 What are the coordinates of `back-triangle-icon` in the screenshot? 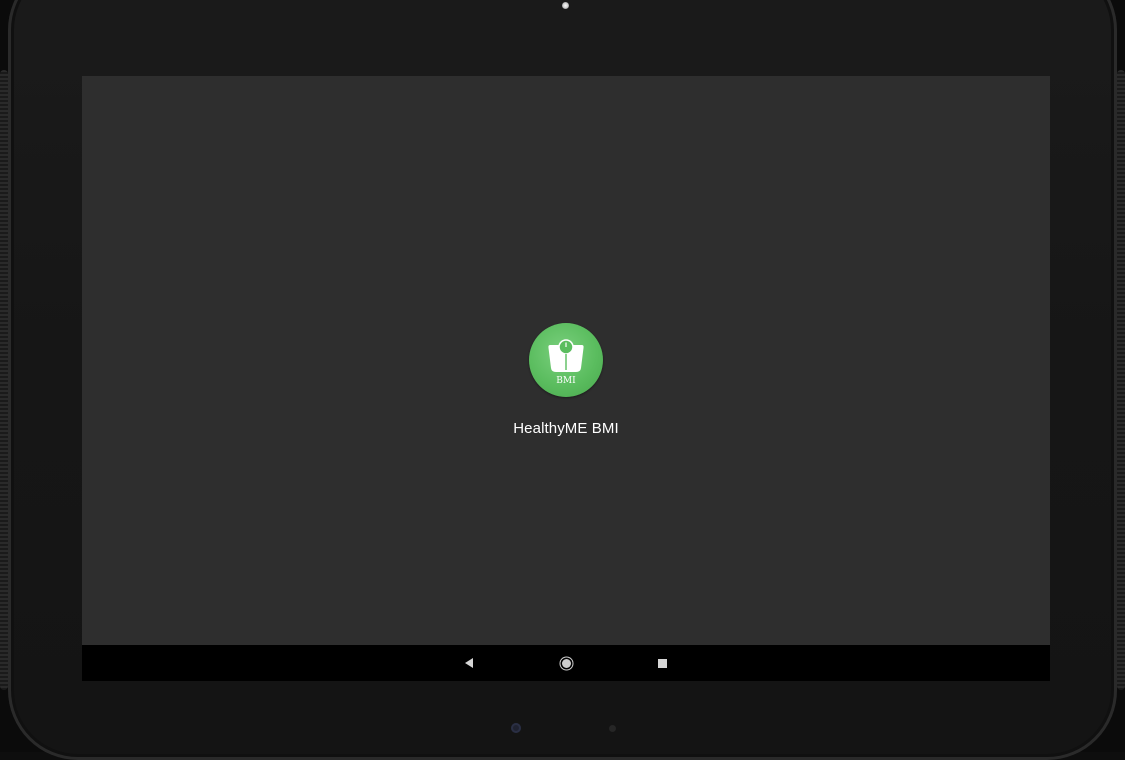 It's located at (469, 663).